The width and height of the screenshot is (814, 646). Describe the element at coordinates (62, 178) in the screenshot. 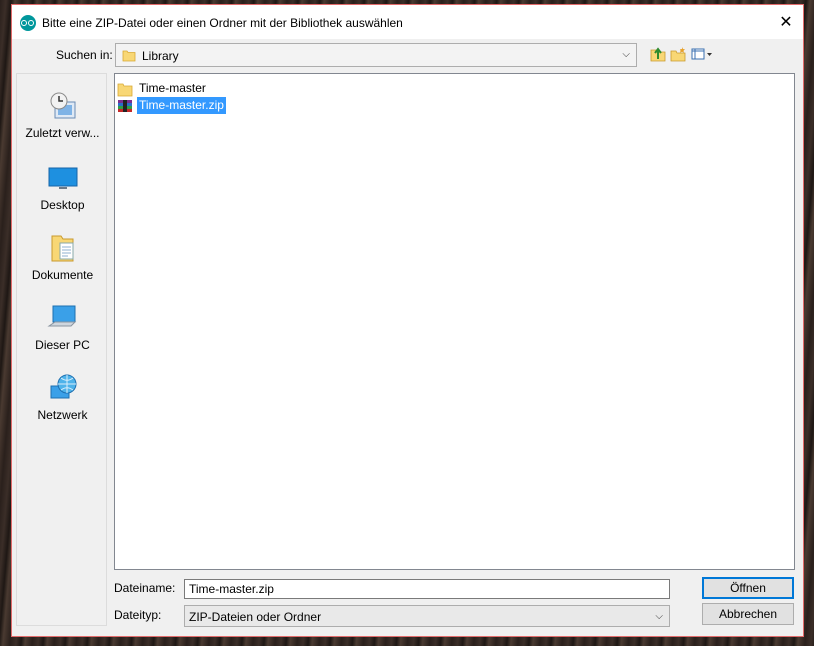

I see `desktop-icon` at that location.